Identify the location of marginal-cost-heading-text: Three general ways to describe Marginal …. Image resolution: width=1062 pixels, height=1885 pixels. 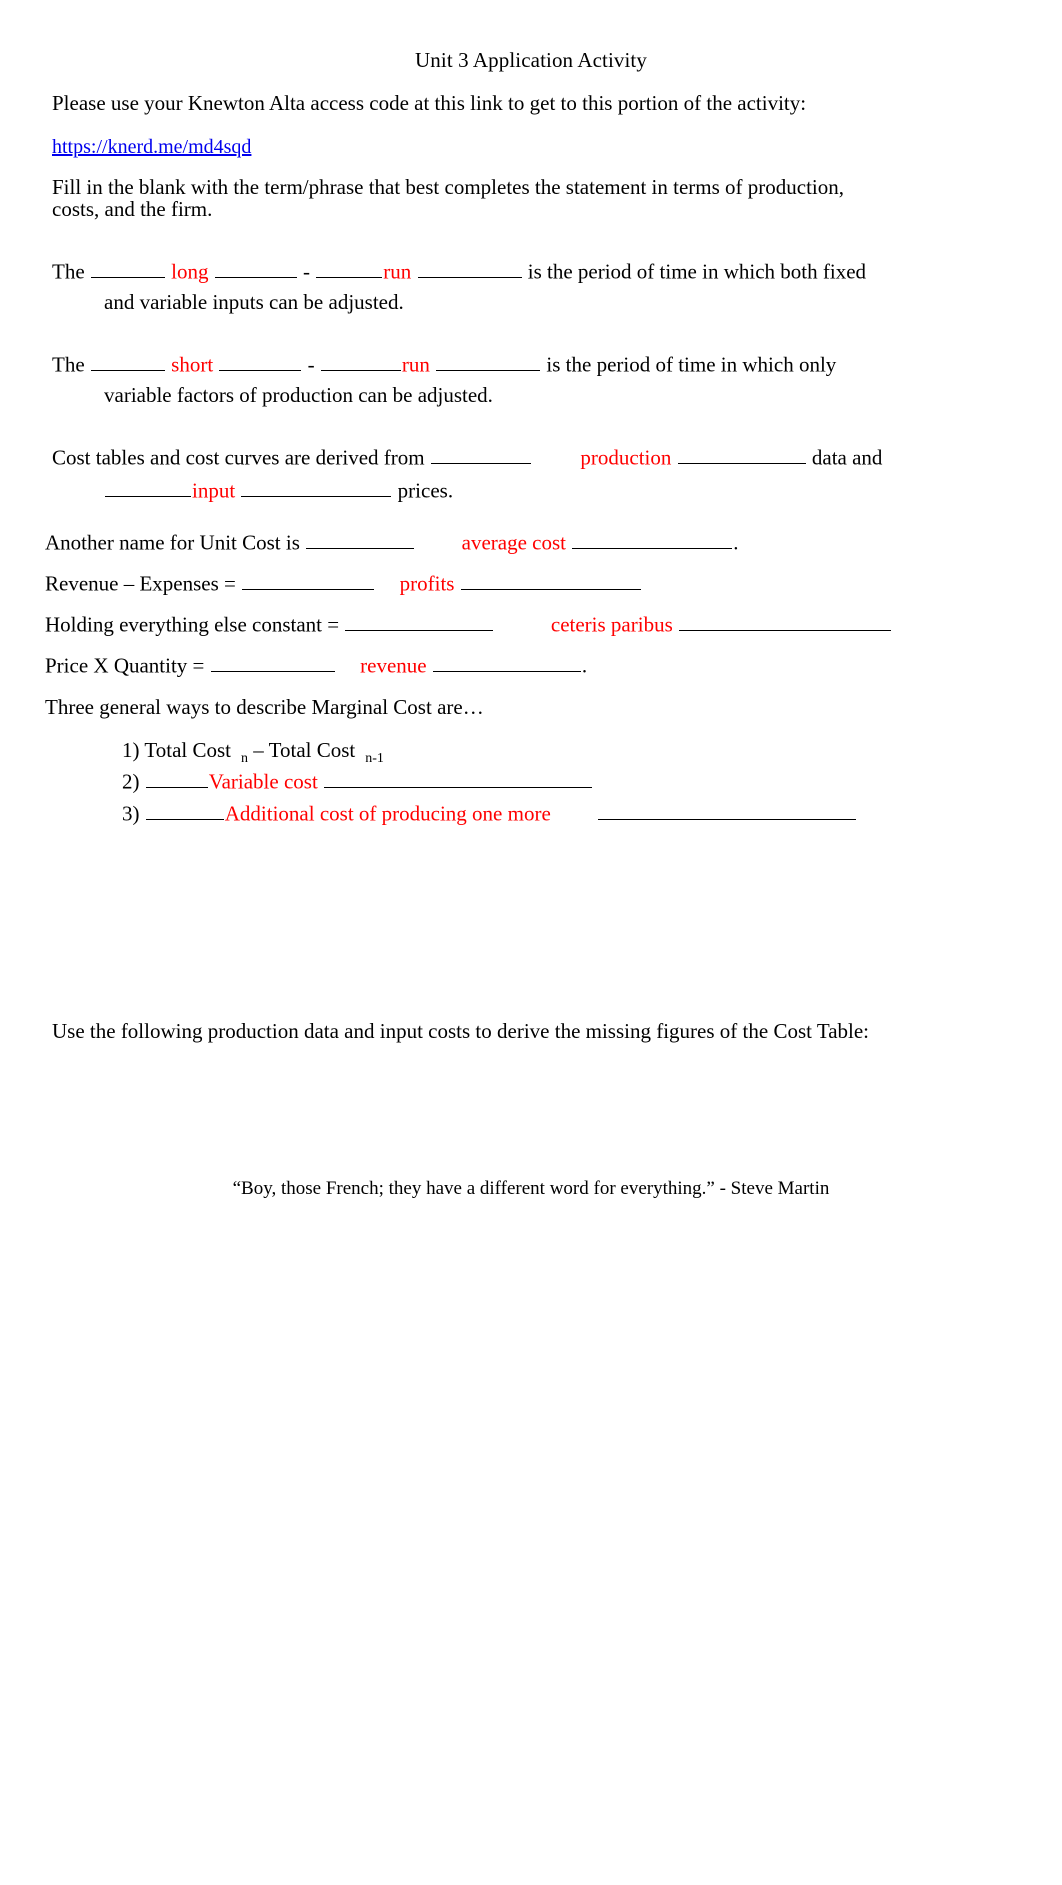
(264, 707).